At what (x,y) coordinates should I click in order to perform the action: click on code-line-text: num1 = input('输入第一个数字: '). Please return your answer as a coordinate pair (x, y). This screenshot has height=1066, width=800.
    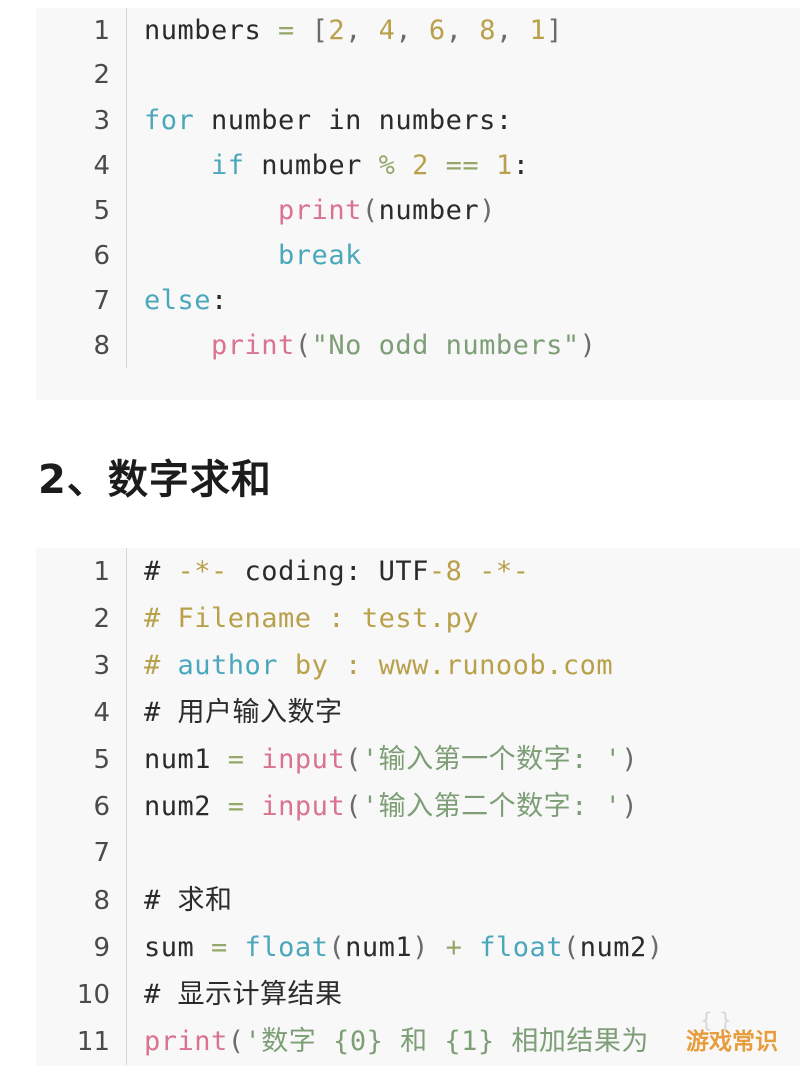
    Looking at the image, I should click on (463, 759).